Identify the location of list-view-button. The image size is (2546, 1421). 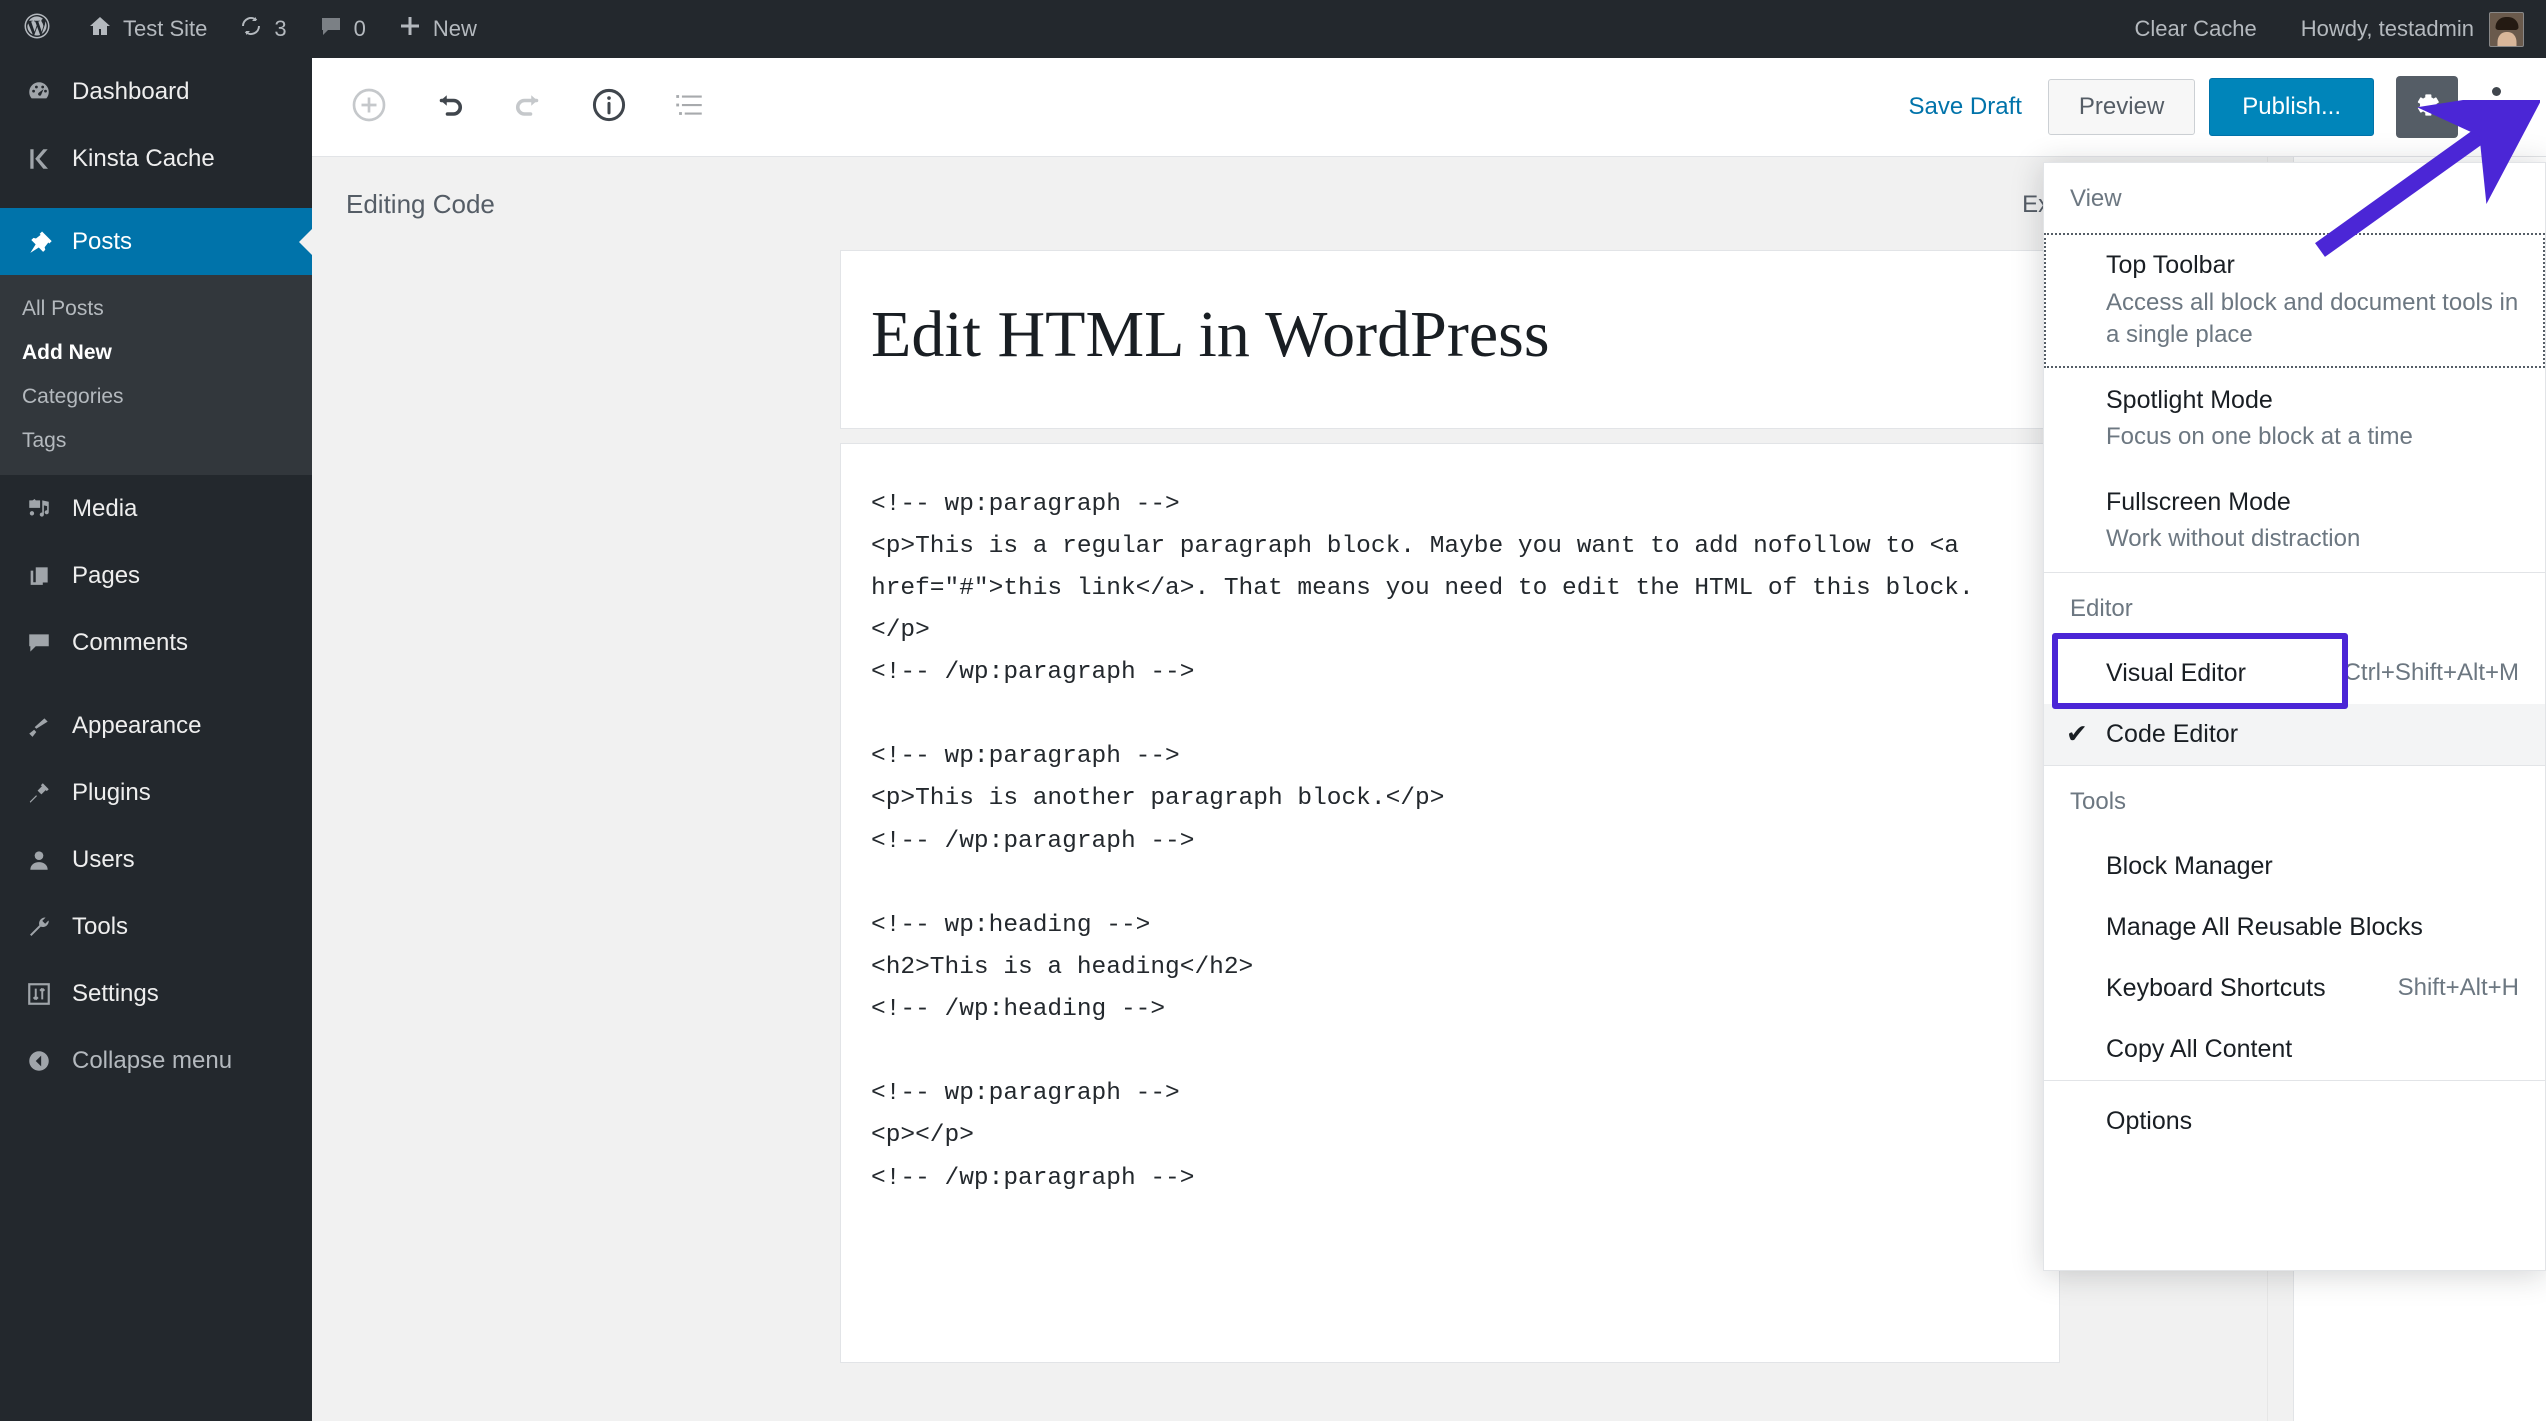
(689, 107).